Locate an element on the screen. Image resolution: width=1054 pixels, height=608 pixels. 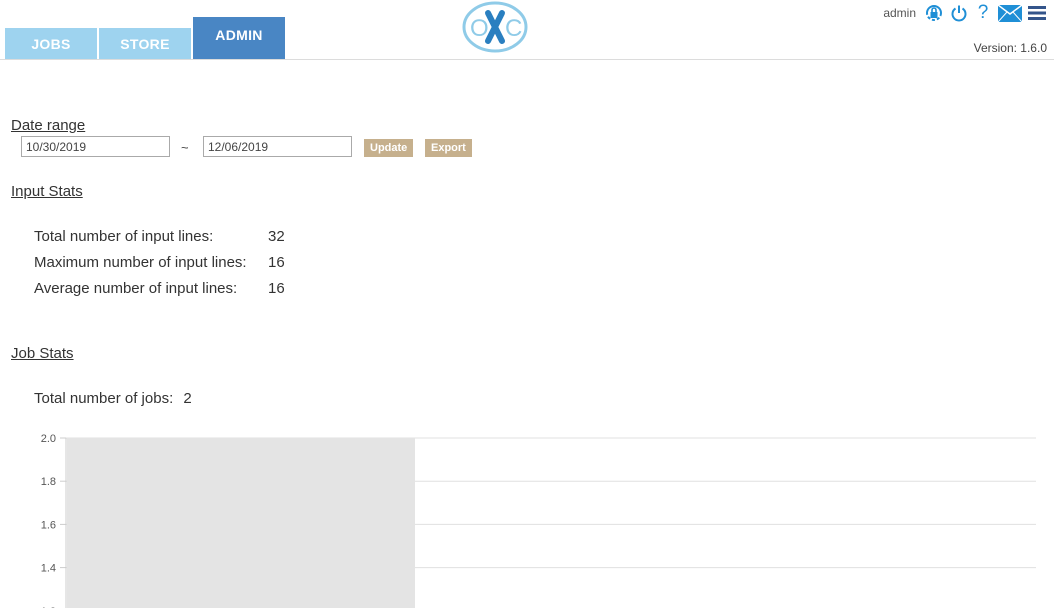
stat-row-total-jobs: Total number of jobs: 2 is located at coordinates (113, 398).